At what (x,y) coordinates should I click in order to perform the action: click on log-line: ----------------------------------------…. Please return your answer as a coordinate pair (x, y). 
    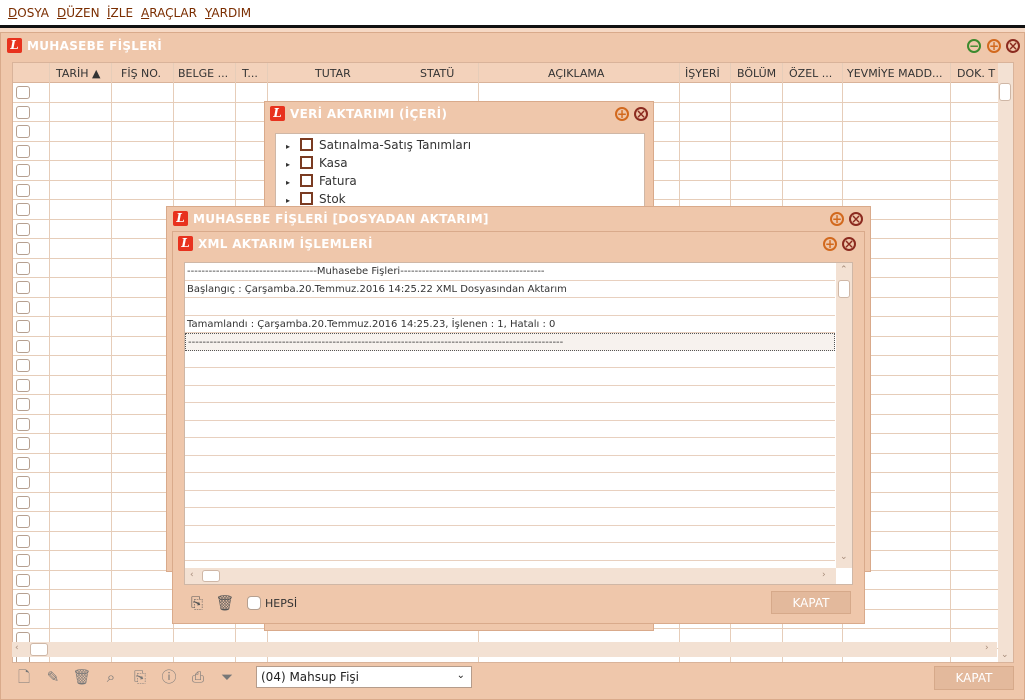
    Looking at the image, I should click on (510, 342).